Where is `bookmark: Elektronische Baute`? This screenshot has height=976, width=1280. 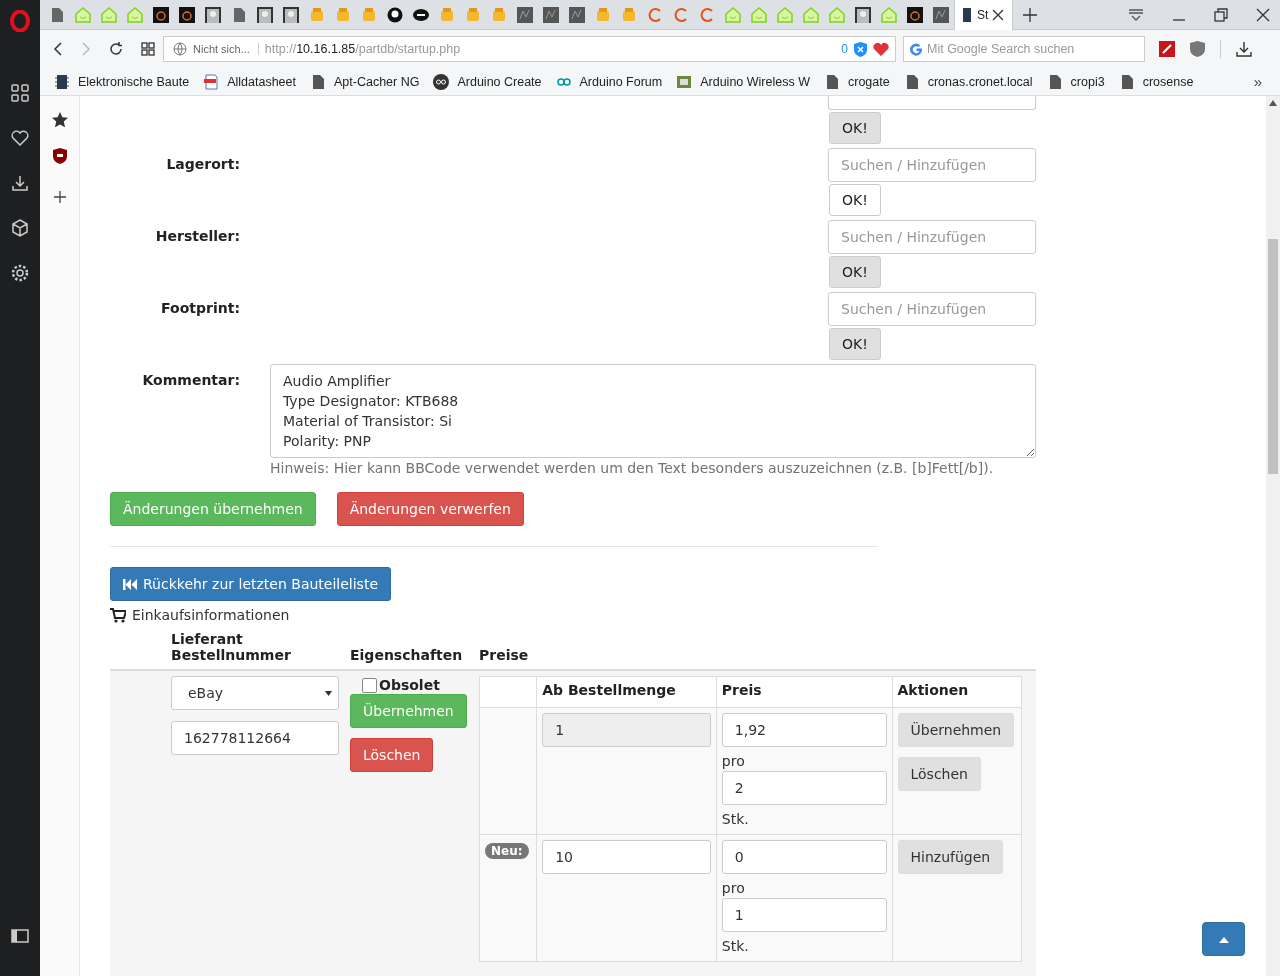 bookmark: Elektronische Baute is located at coordinates (122, 81).